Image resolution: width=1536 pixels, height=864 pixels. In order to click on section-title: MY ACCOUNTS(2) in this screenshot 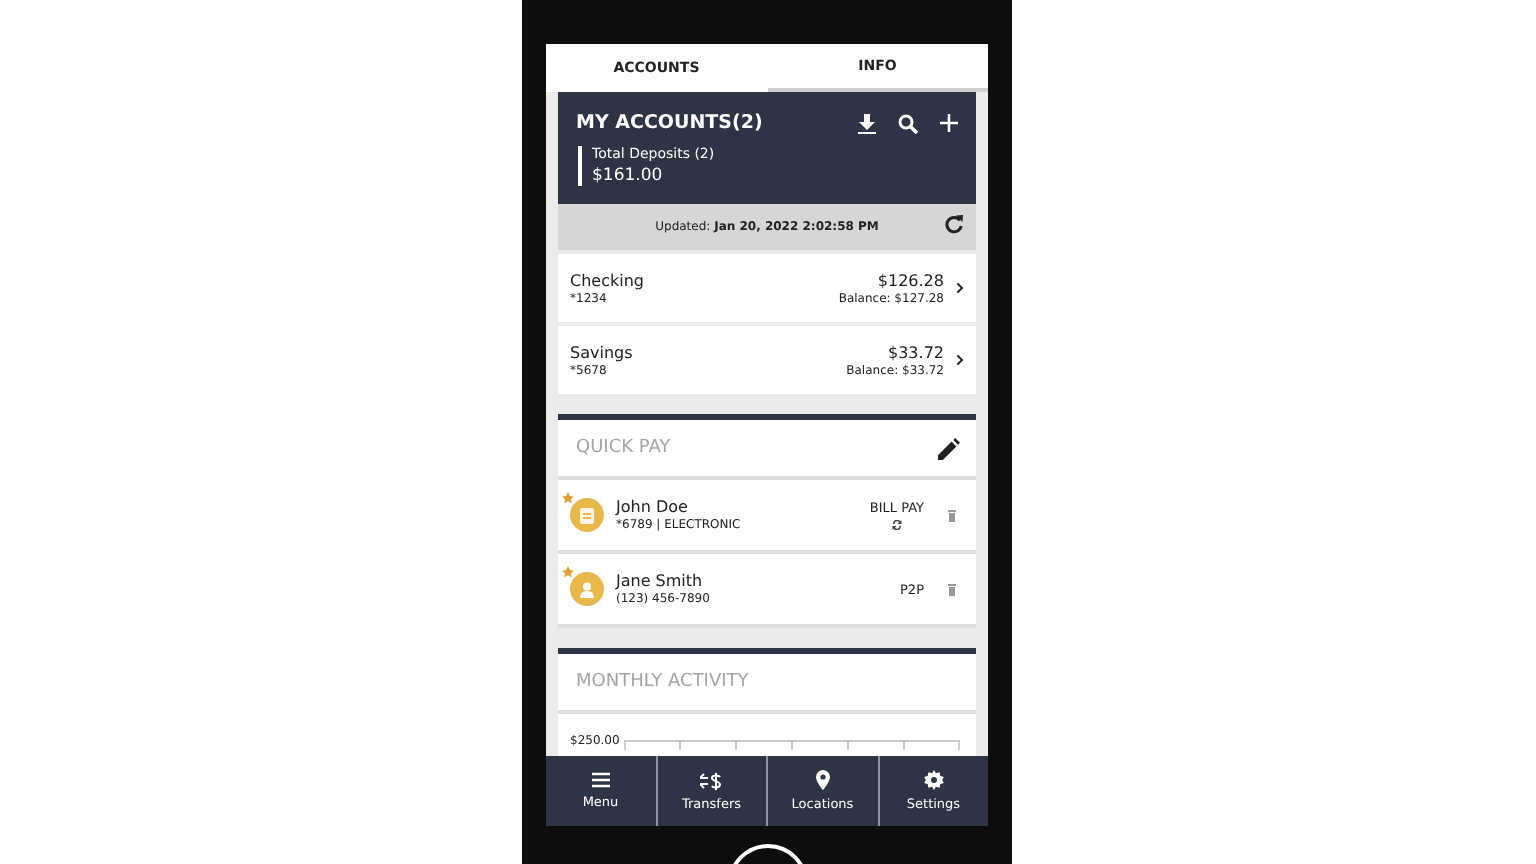, I will do `click(670, 123)`.